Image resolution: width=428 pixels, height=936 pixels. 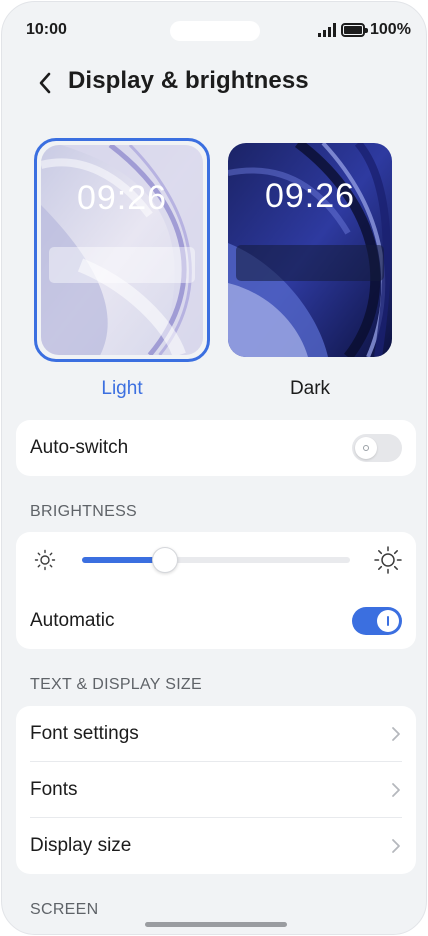 I want to click on automatic-brightness-label: Automatic, so click(x=72, y=620).